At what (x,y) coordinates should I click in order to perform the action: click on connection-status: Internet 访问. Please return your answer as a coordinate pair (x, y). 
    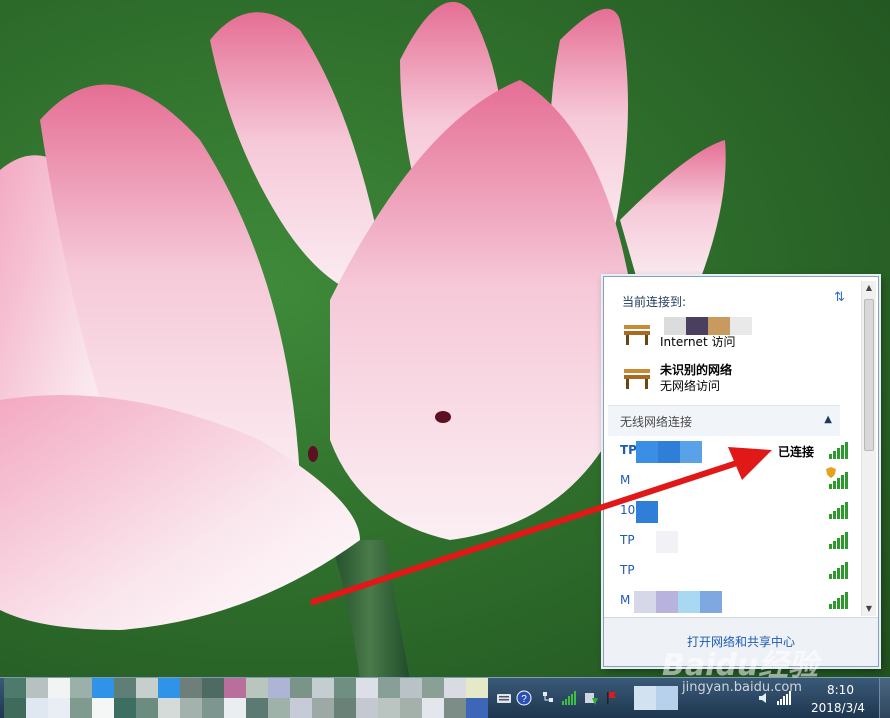
    Looking at the image, I should click on (698, 342).